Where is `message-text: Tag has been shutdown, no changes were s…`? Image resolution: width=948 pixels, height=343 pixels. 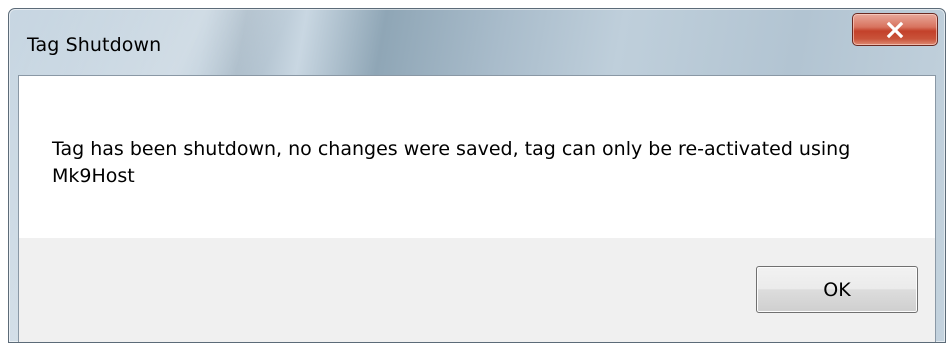 message-text: Tag has been shutdown, no changes were s… is located at coordinates (451, 162).